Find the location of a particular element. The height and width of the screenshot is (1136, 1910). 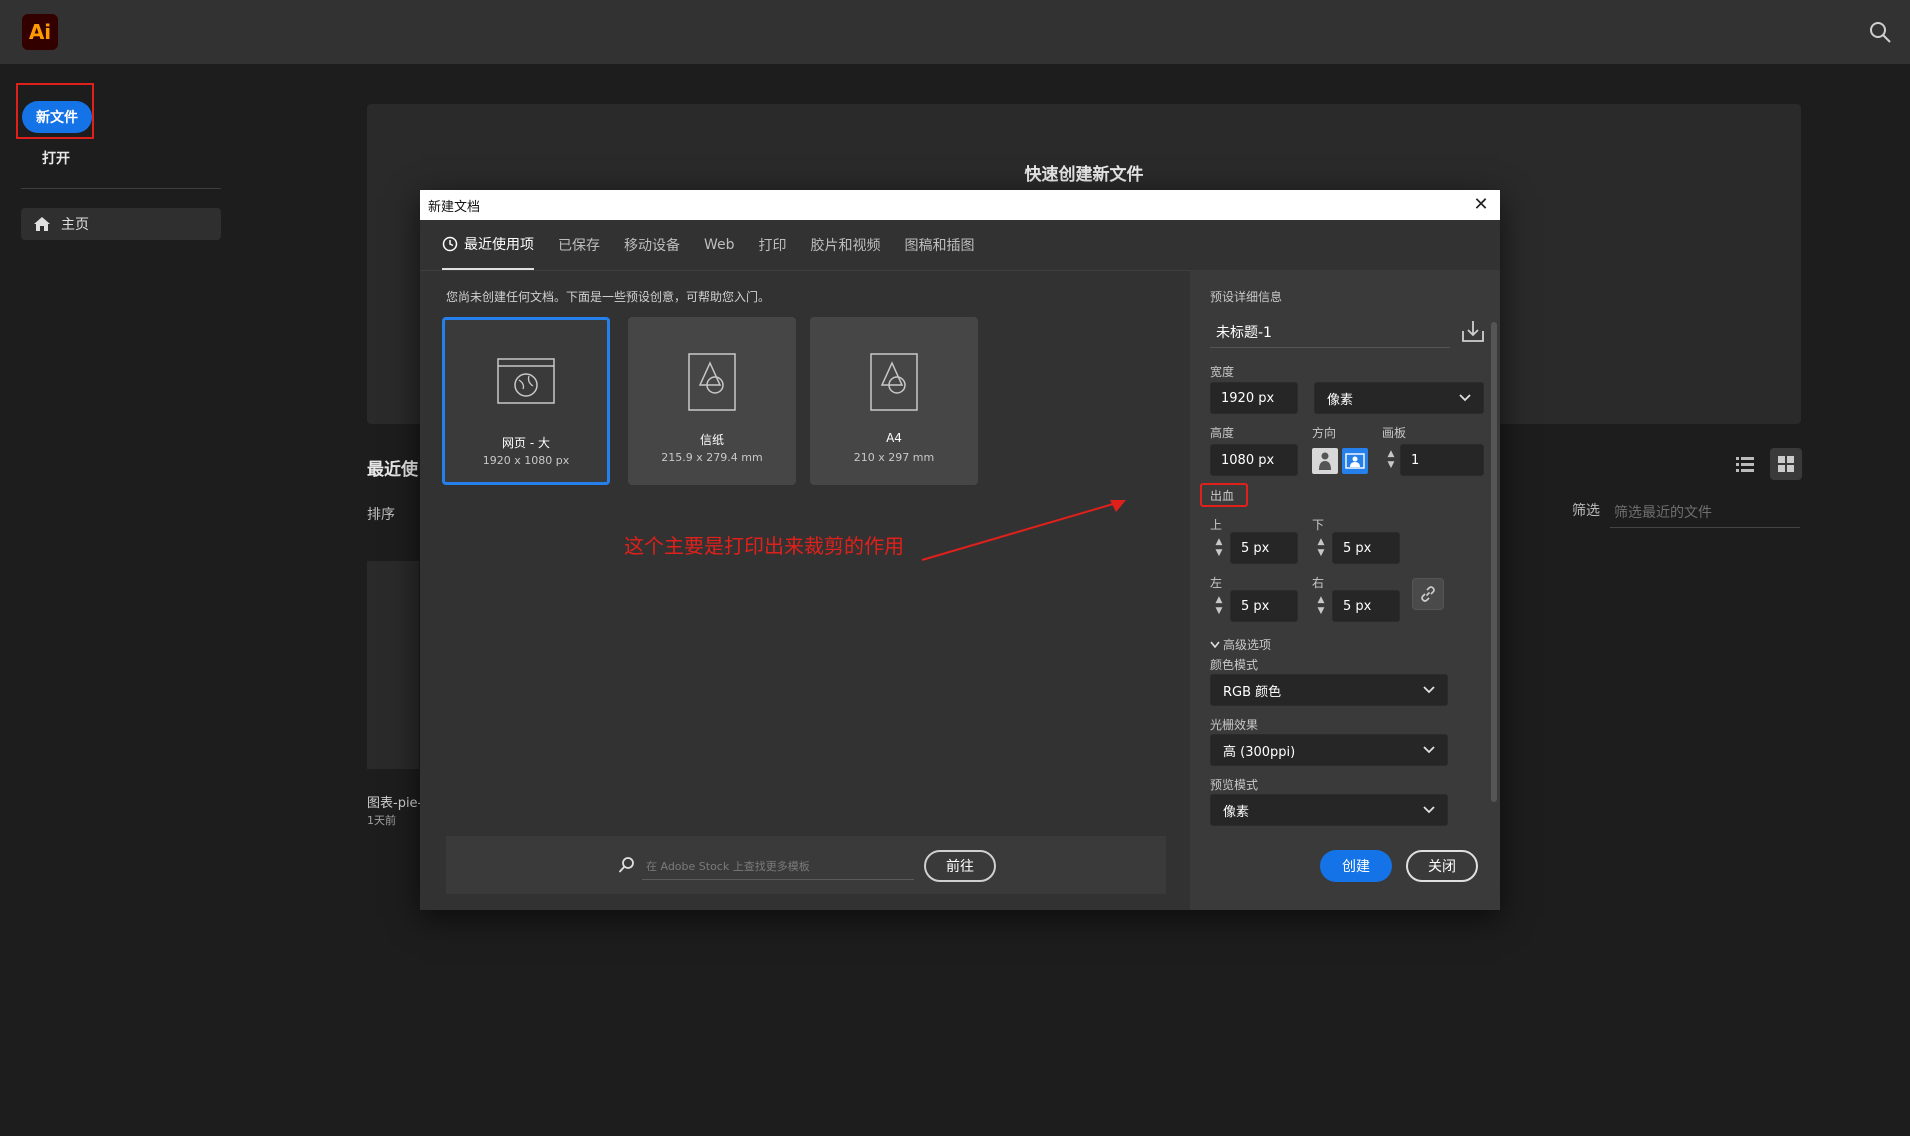

bleed-right-label: 右 is located at coordinates (1318, 583).